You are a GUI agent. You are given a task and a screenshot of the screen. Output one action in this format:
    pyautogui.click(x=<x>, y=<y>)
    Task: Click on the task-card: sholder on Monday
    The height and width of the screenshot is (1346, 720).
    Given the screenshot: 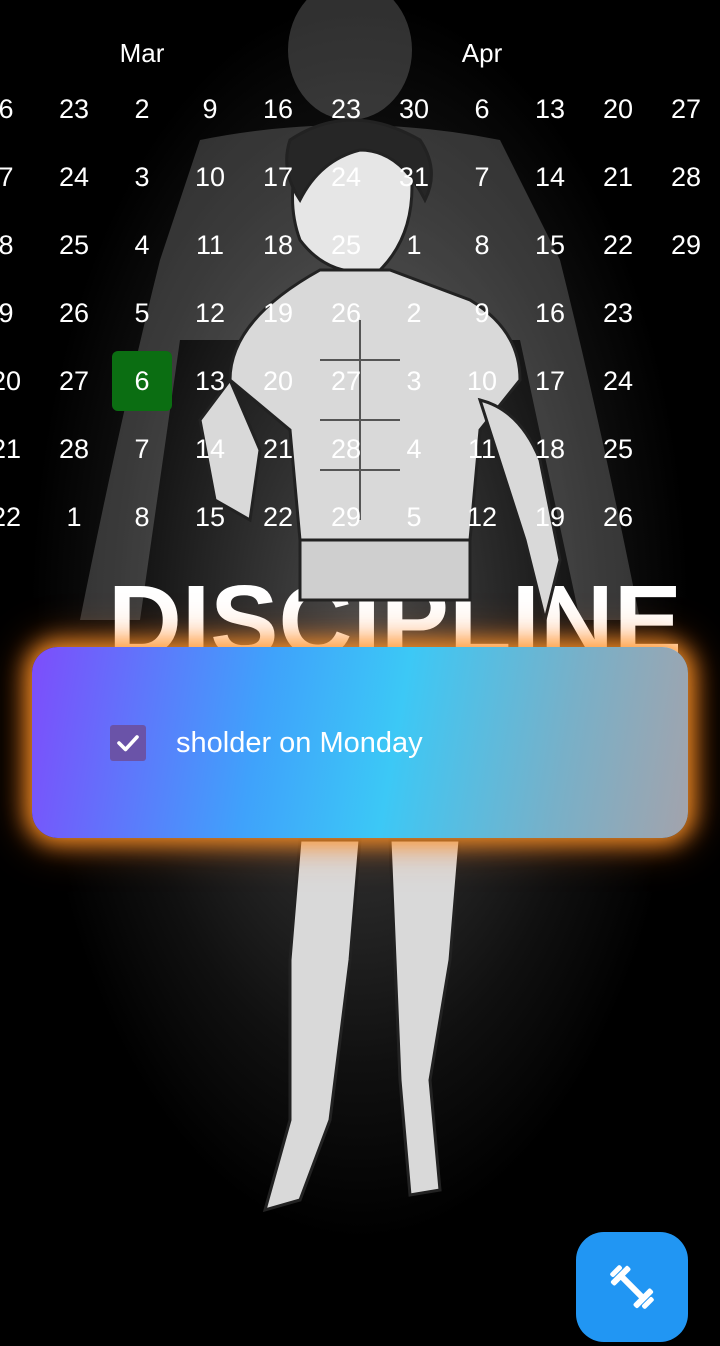 What is the action you would take?
    pyautogui.click(x=360, y=742)
    